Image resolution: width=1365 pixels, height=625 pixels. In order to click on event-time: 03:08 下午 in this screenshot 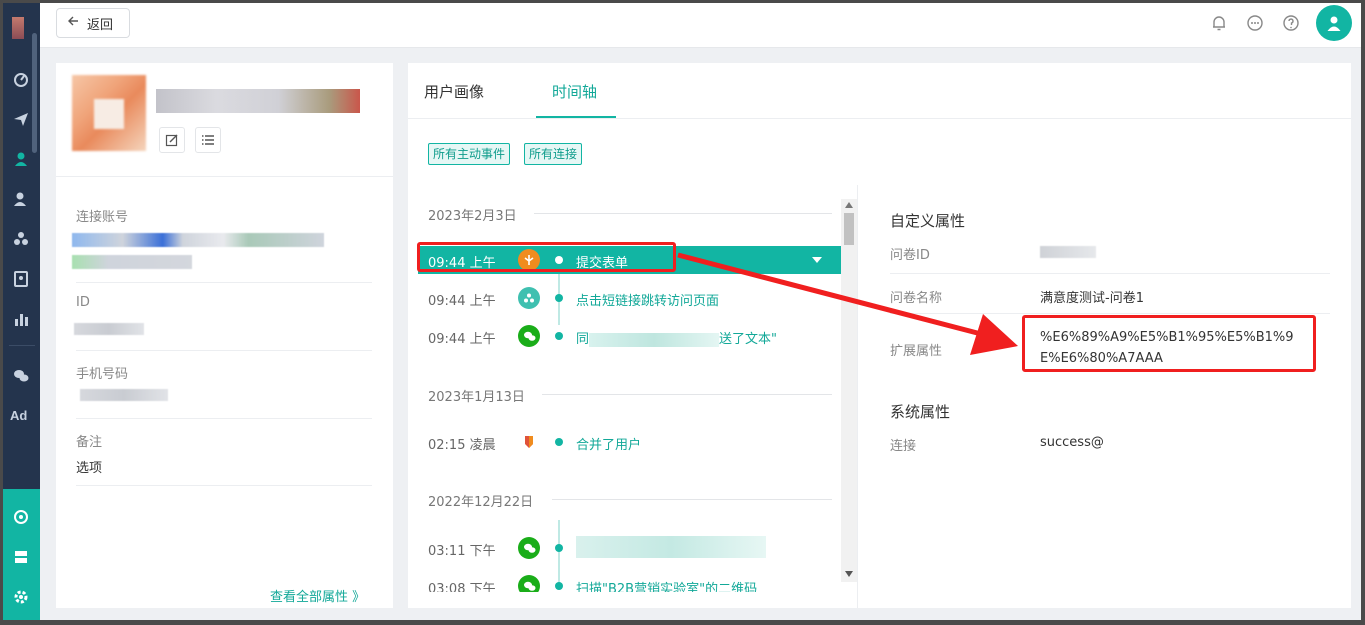, I will do `click(462, 587)`.